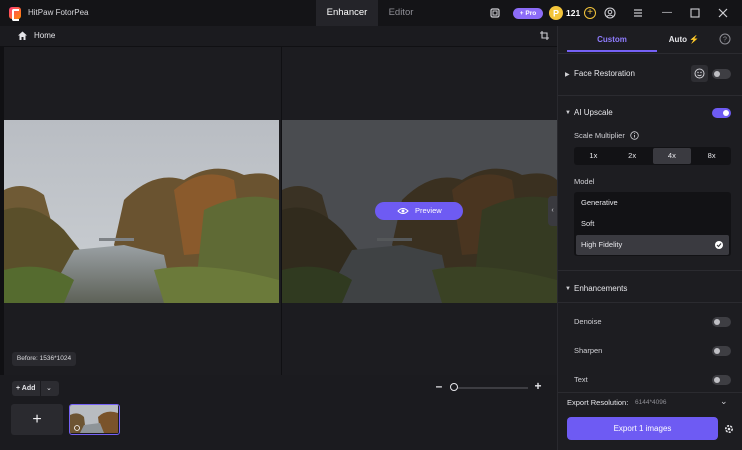 Image resolution: width=742 pixels, height=450 pixels. What do you see at coordinates (40, 388) in the screenshot?
I see `add-separator` at bounding box center [40, 388].